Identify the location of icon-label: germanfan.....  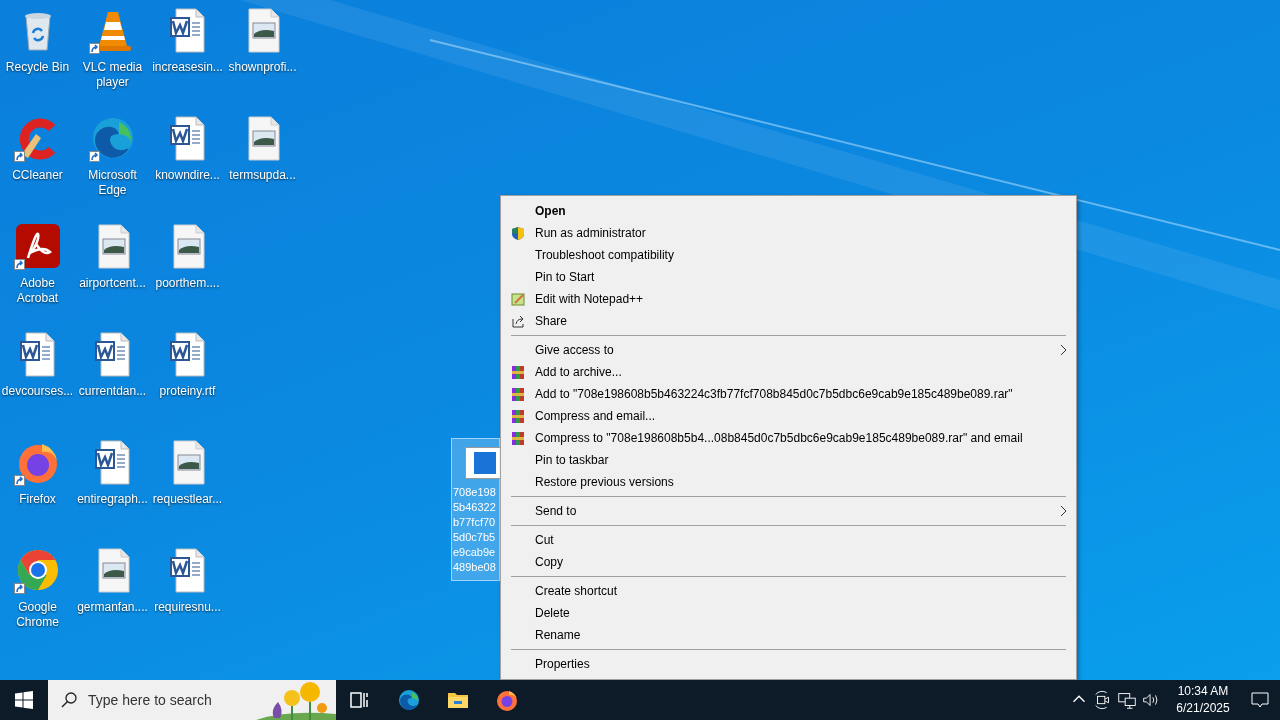
(112, 607).